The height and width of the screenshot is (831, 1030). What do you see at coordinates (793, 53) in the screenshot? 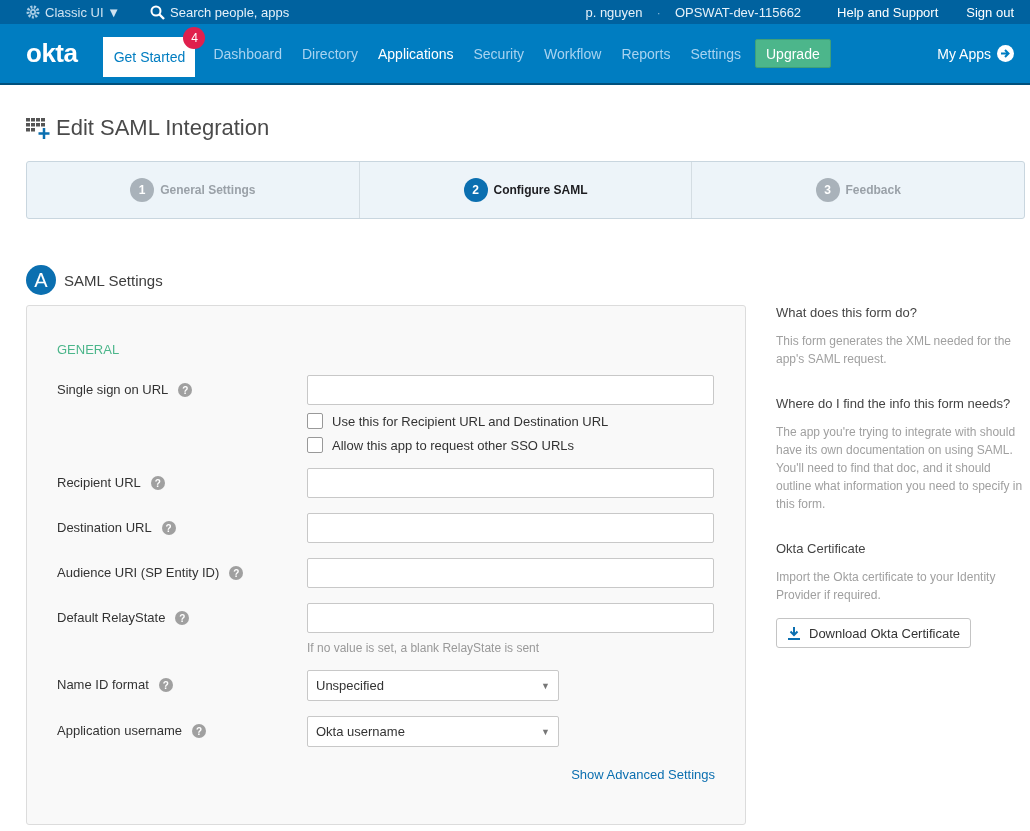
I see `upgrade-button: Upgrade` at bounding box center [793, 53].